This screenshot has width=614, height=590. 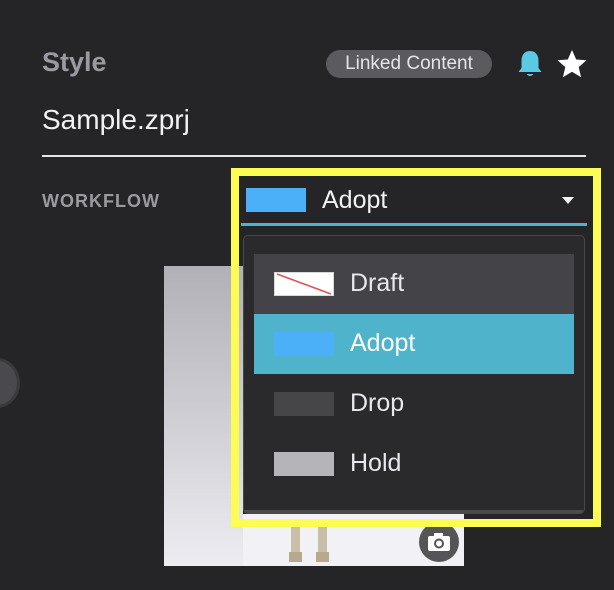 I want to click on selected-swatch, so click(x=276, y=200).